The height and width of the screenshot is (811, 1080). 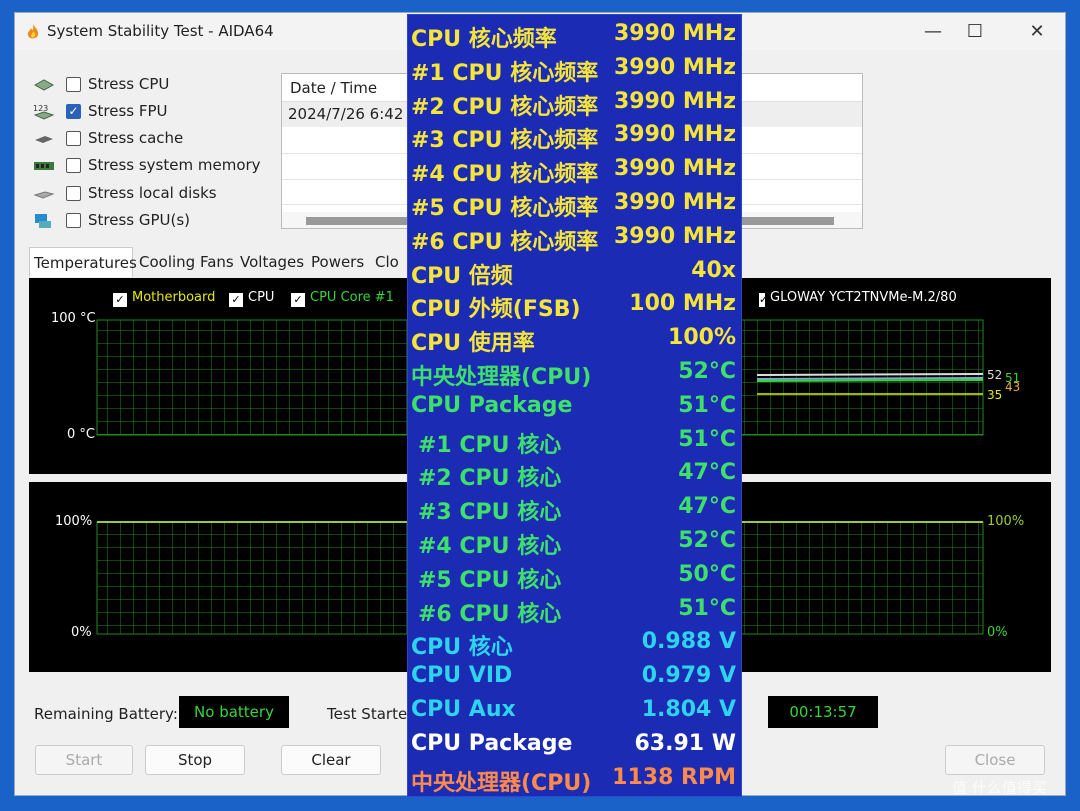 I want to click on stress-fpu-checkbox: ✓, so click(x=73, y=111).